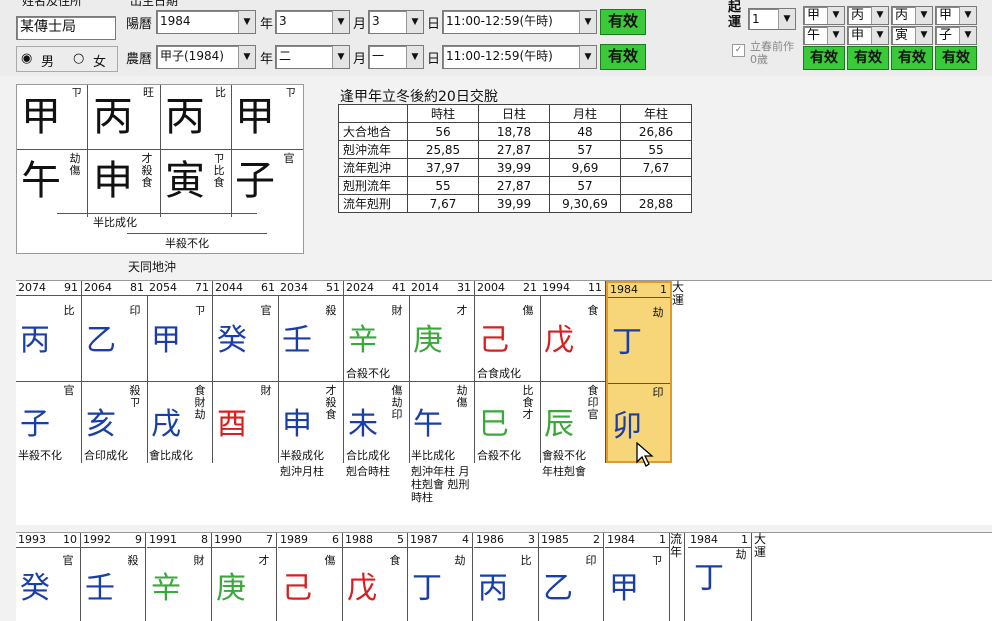 This screenshot has height=621, width=992. What do you see at coordinates (26, 58) in the screenshot?
I see `male-radio: ◉` at bounding box center [26, 58].